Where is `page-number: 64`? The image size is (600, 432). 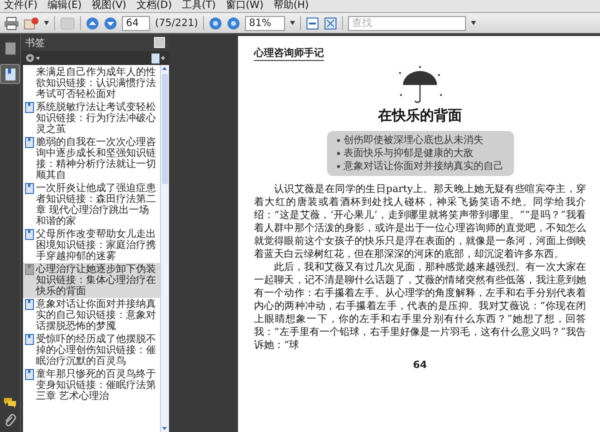
page-number: 64 is located at coordinates (420, 365).